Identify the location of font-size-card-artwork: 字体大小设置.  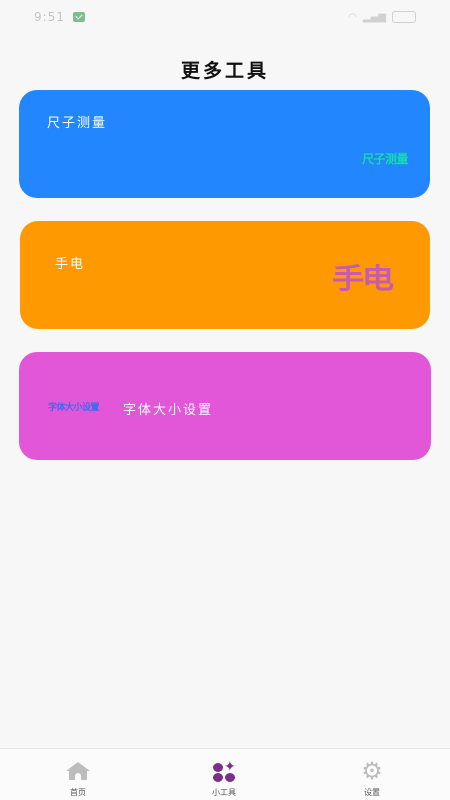
(74, 408).